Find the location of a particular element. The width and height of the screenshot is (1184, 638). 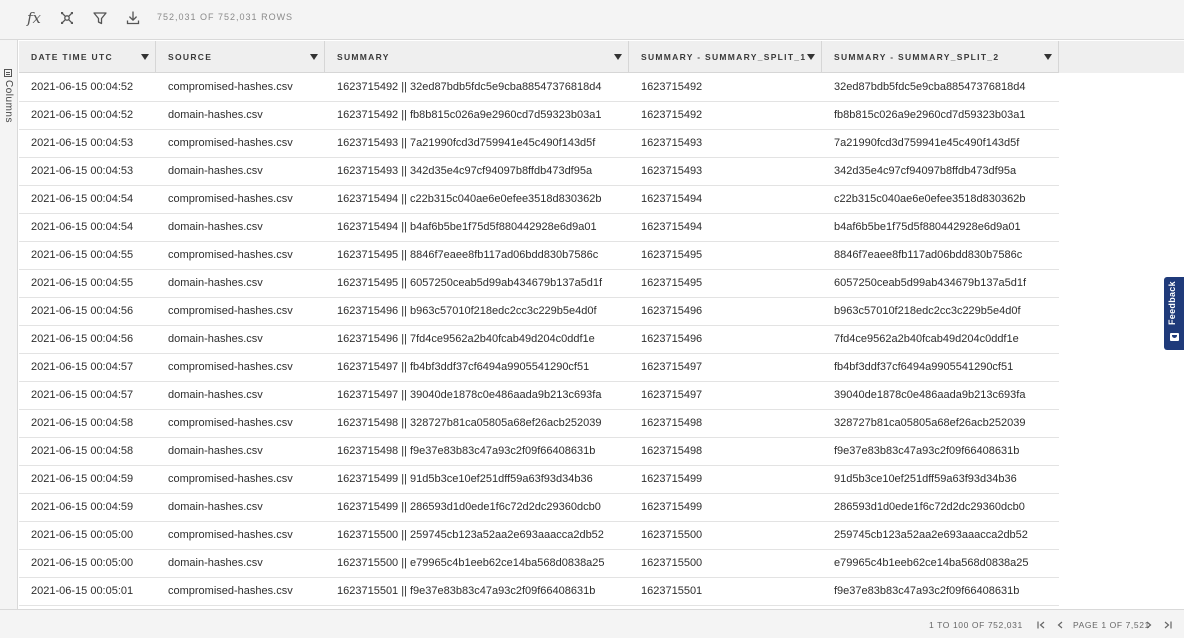

formula-button: fx is located at coordinates (34, 18).